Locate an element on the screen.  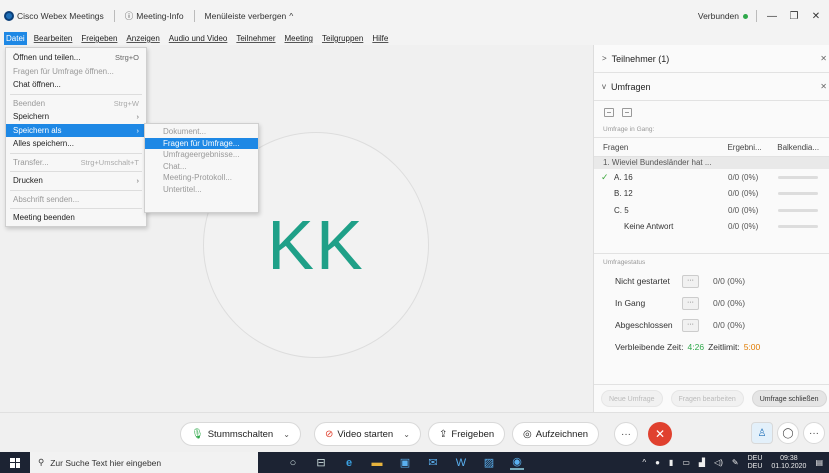
edge-icon: e is located at coordinates (349, 463).